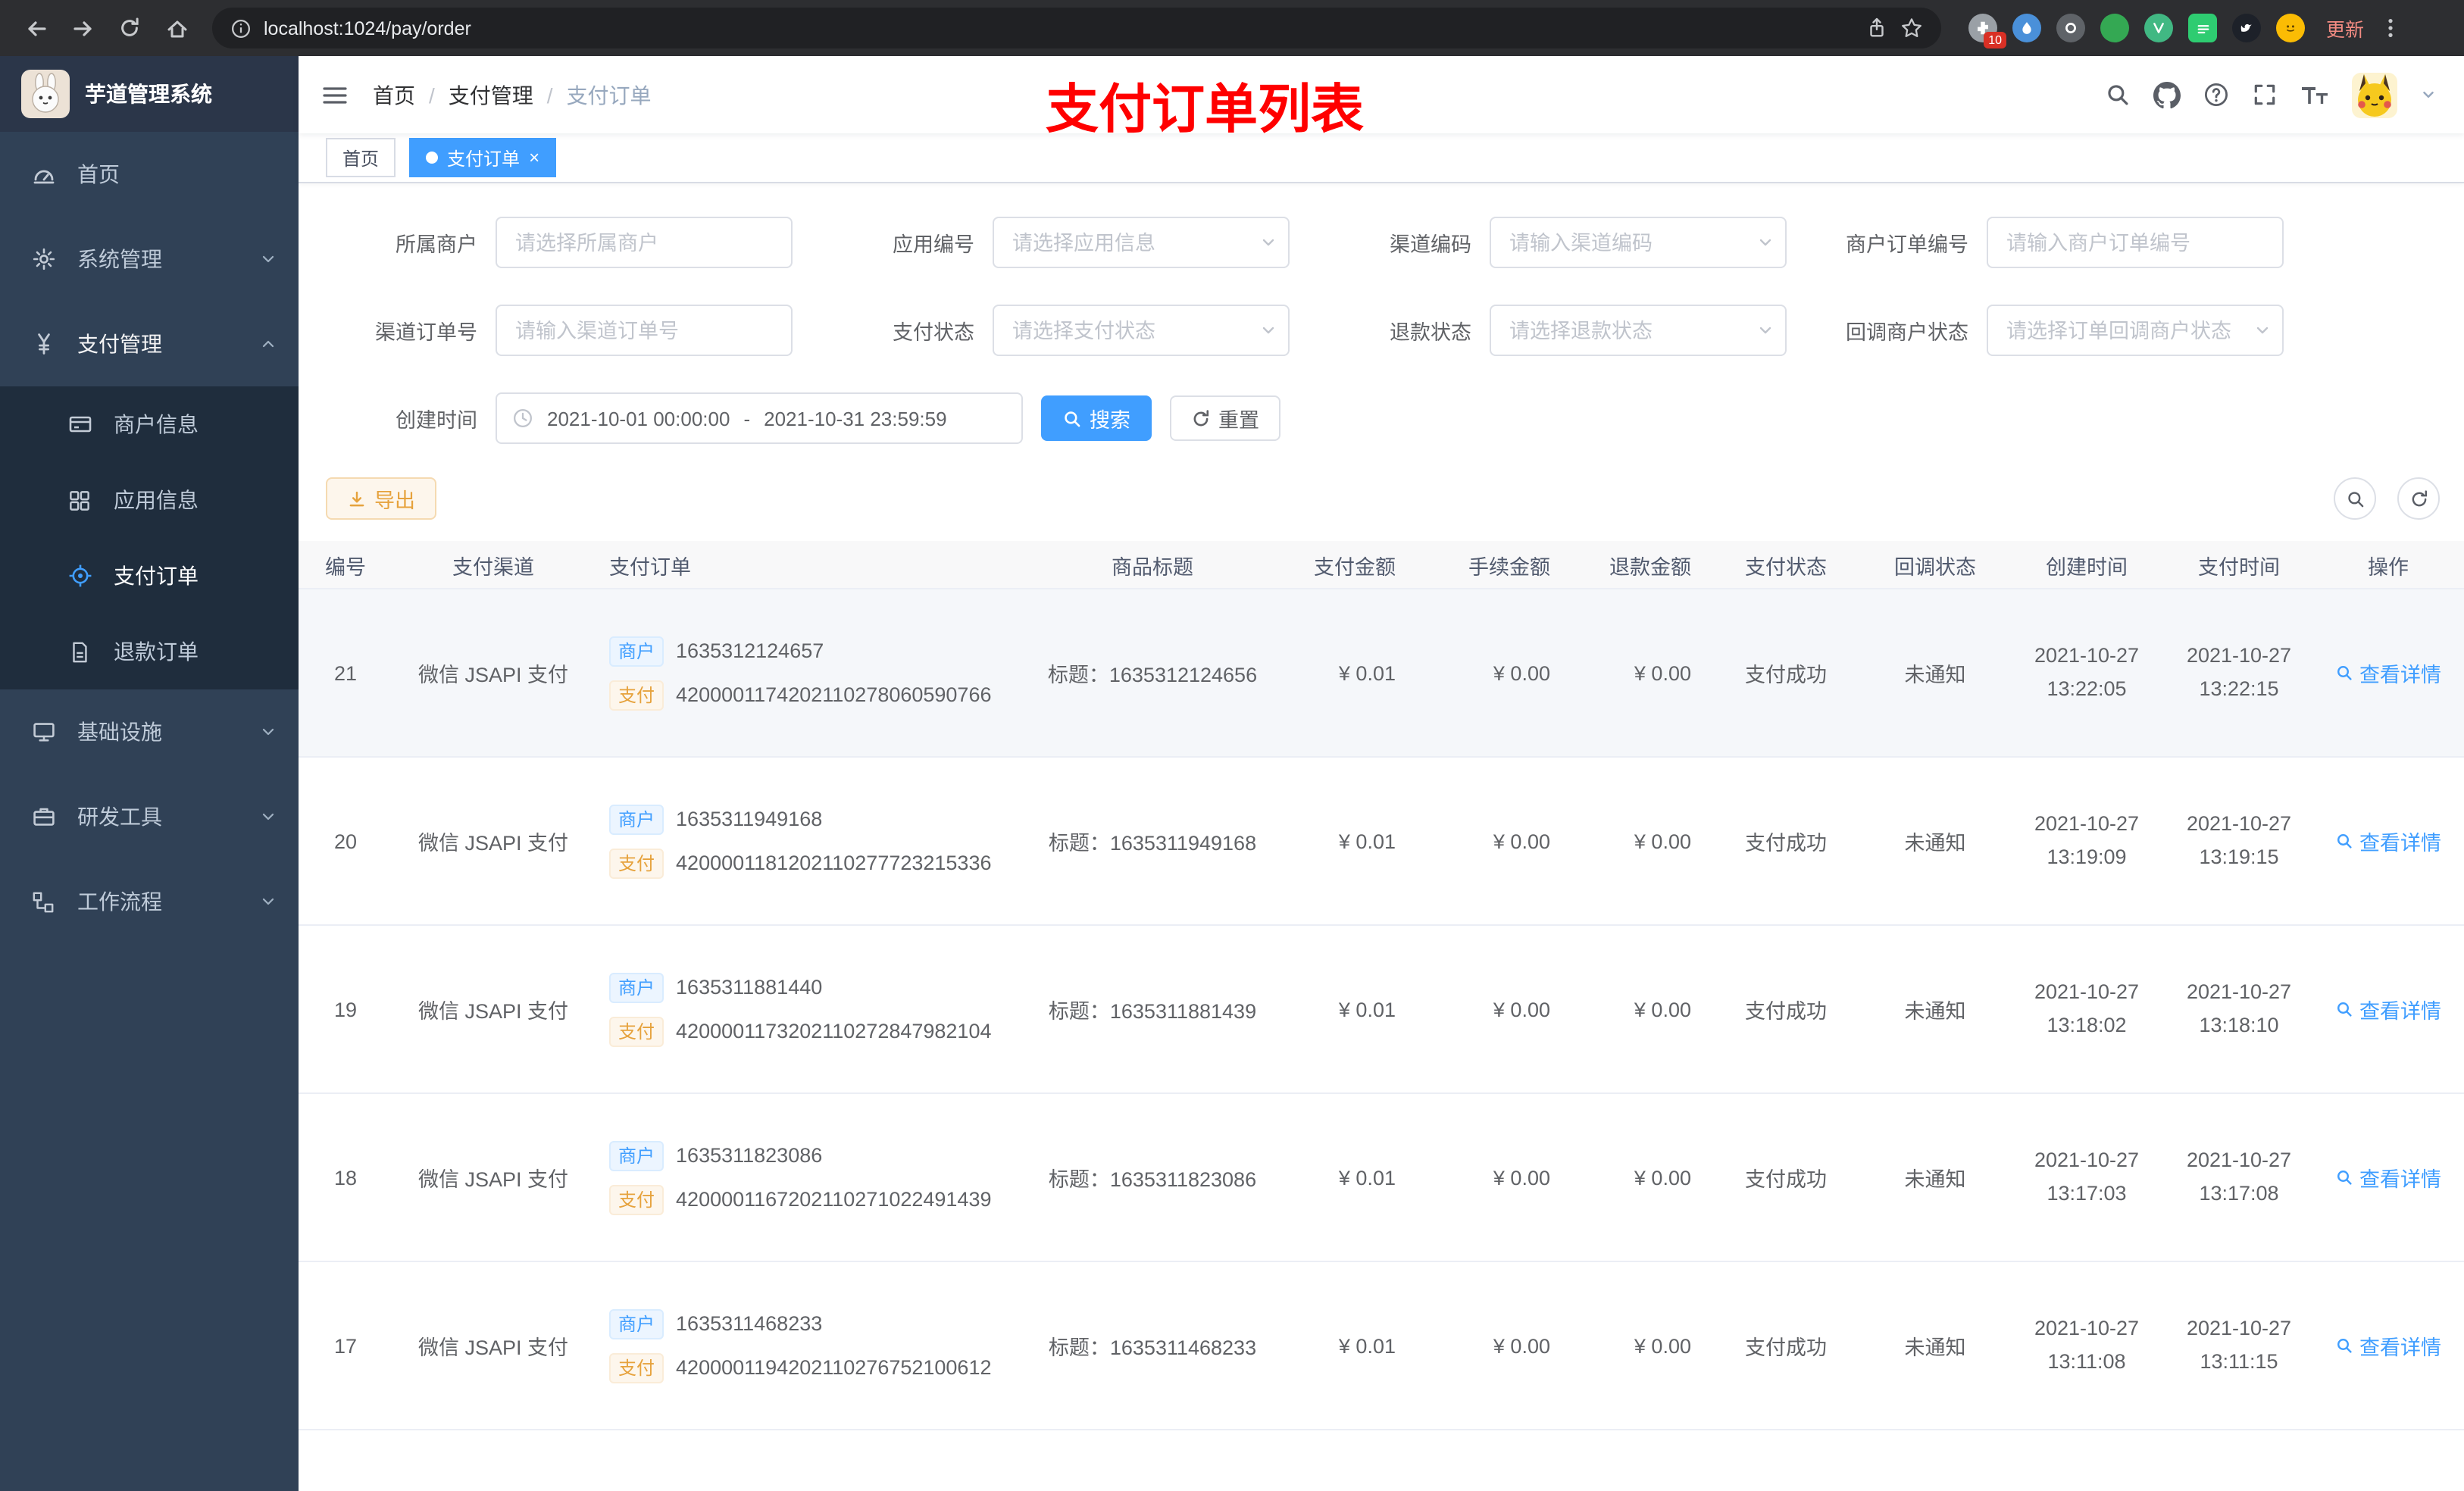 The image size is (2464, 1491). I want to click on sidebar-item-payment: 支付管理, so click(149, 344).